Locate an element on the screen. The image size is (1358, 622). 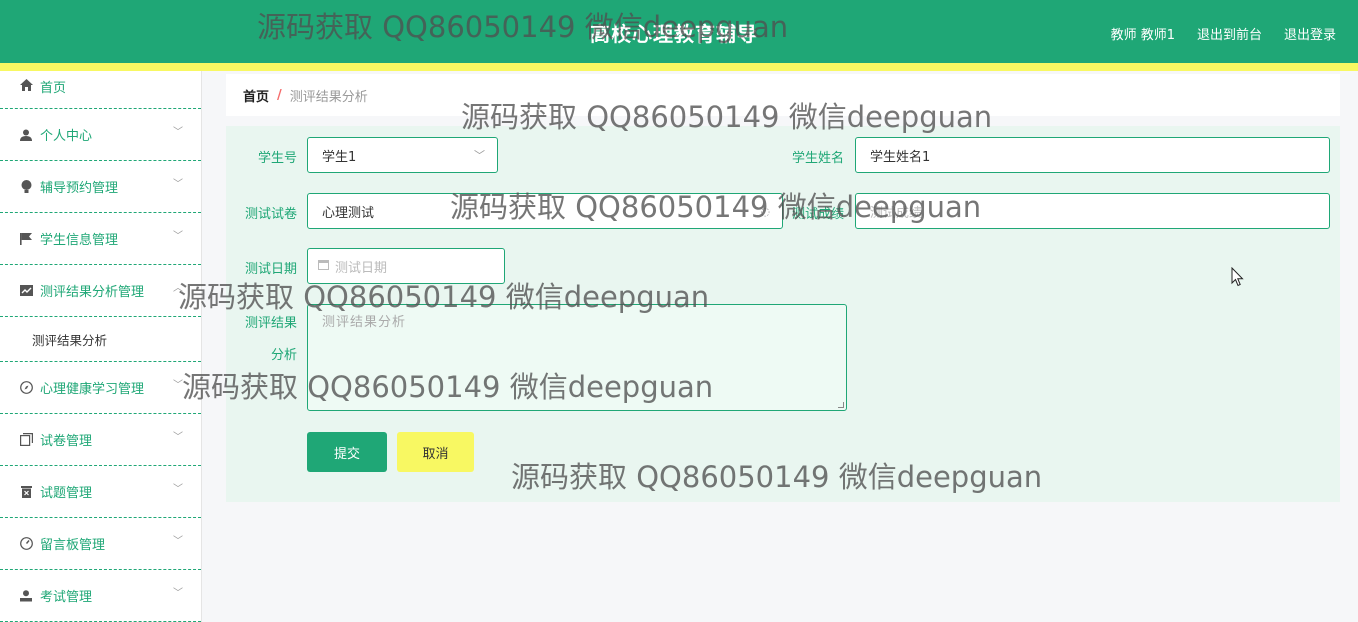
sidebar-item-exams: 考试管理 ﹀ is located at coordinates (100, 596).